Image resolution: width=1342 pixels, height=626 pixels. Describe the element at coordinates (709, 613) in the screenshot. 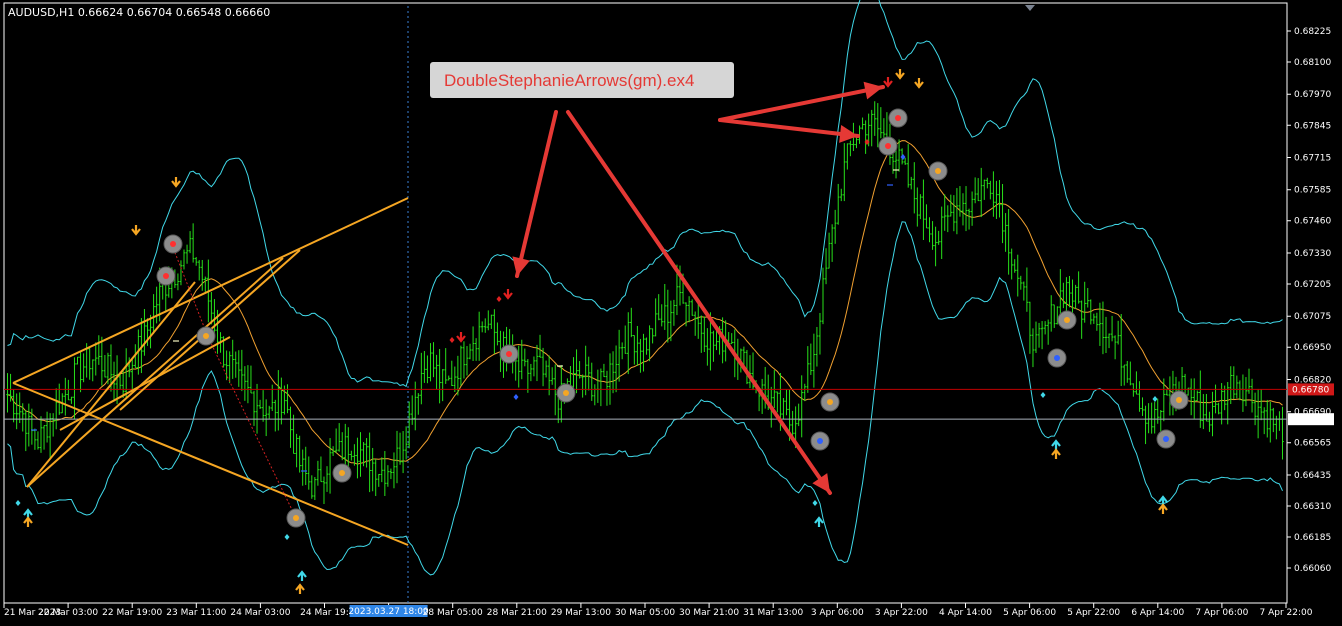

I see `x-tick-label: 30 Mar 21:00` at that location.